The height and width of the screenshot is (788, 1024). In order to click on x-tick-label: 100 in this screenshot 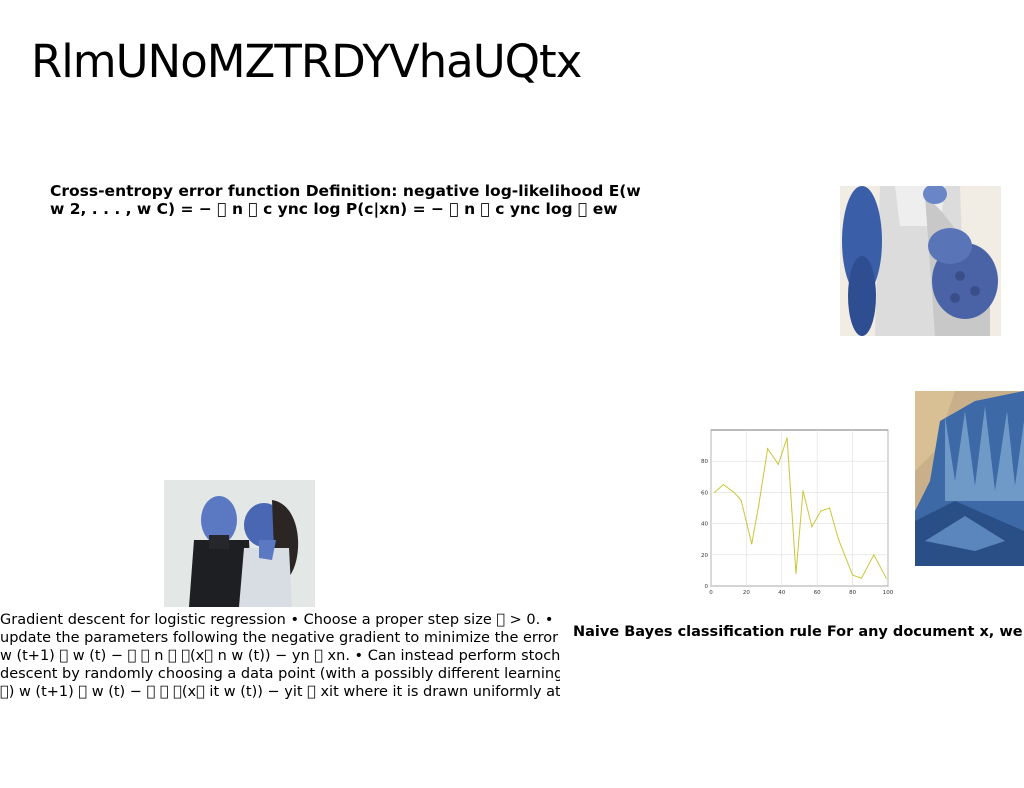, I will do `click(888, 593)`.